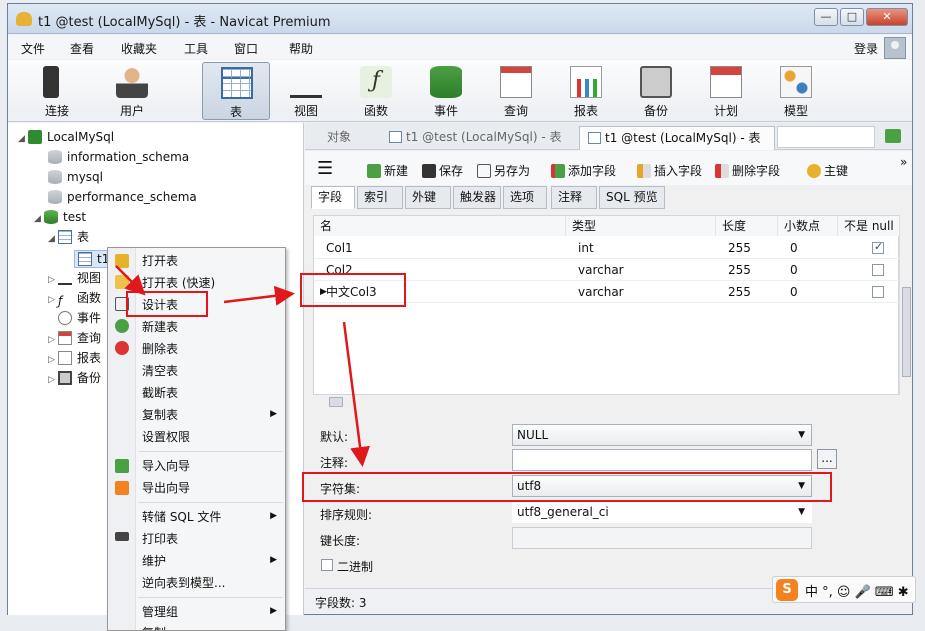  Describe the element at coordinates (787, 590) in the screenshot. I see `sogou-logo-icon: S` at that location.